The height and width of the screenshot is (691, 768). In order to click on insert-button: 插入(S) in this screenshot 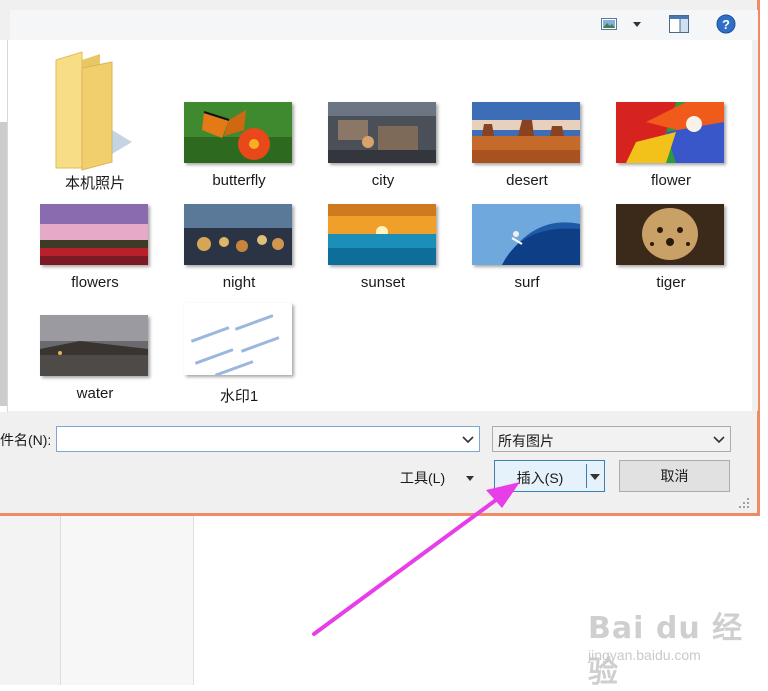, I will do `click(549, 476)`.